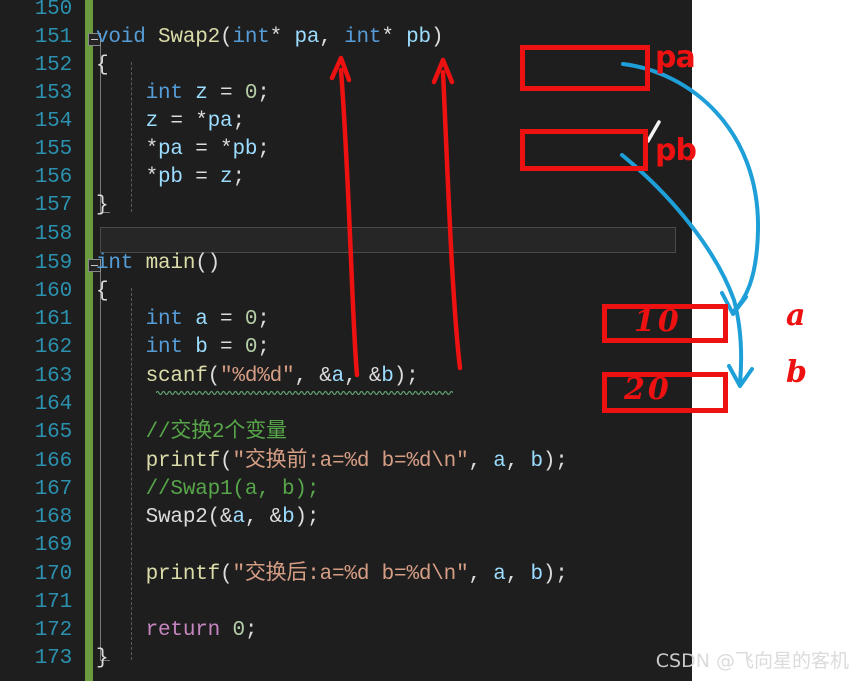 This screenshot has height=681, width=857. What do you see at coordinates (796, 315) in the screenshot?
I see `label-variable-a: a` at bounding box center [796, 315].